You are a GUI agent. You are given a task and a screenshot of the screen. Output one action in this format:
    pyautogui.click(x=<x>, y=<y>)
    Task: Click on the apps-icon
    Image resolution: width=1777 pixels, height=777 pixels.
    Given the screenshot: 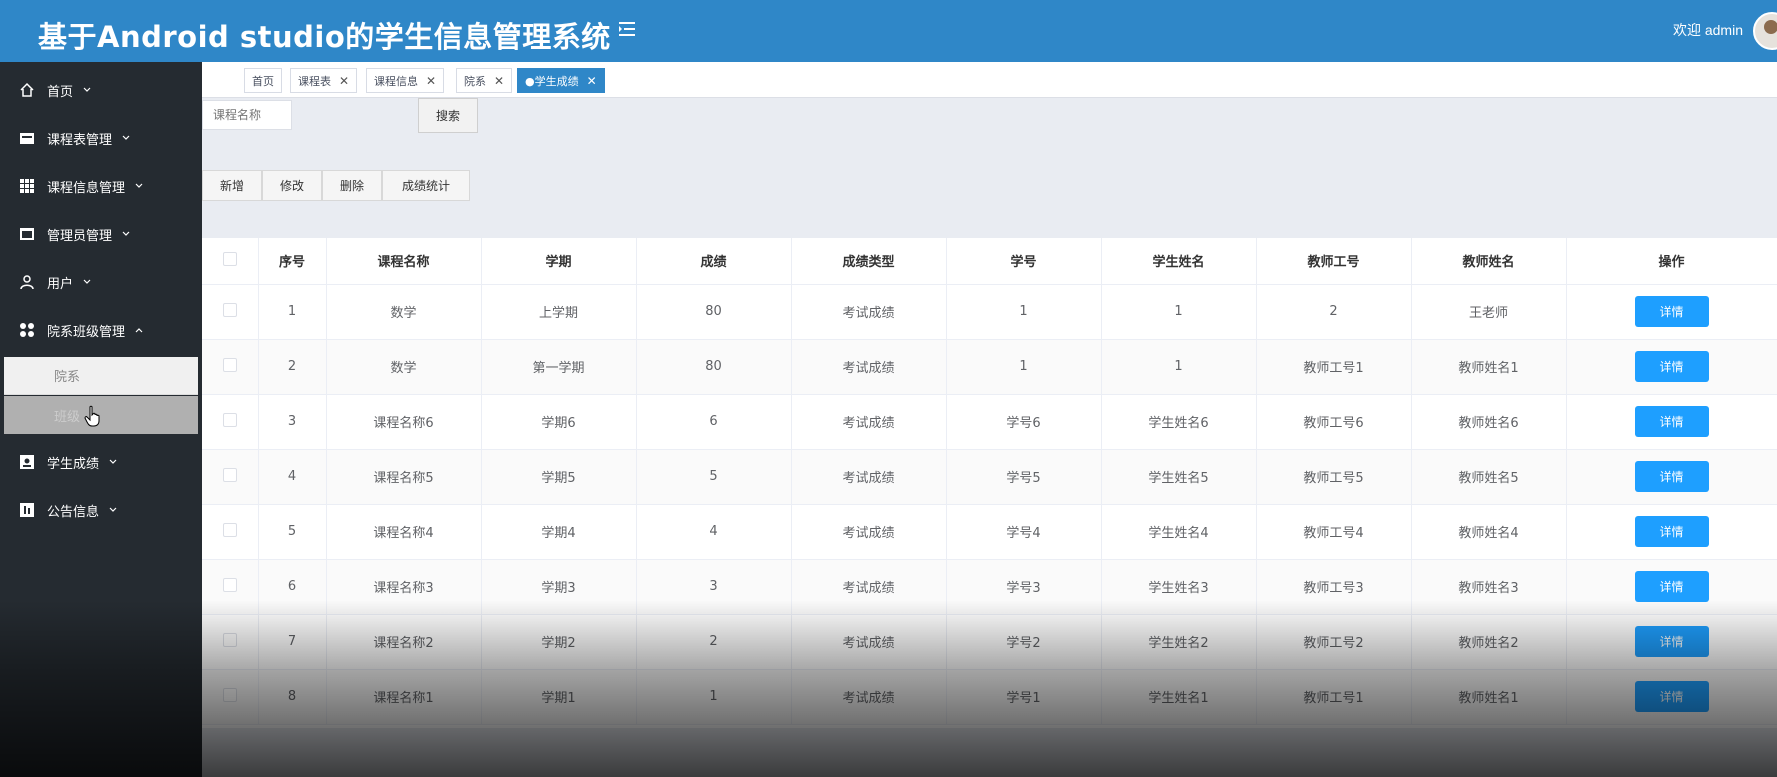 What is the action you would take?
    pyautogui.click(x=27, y=330)
    